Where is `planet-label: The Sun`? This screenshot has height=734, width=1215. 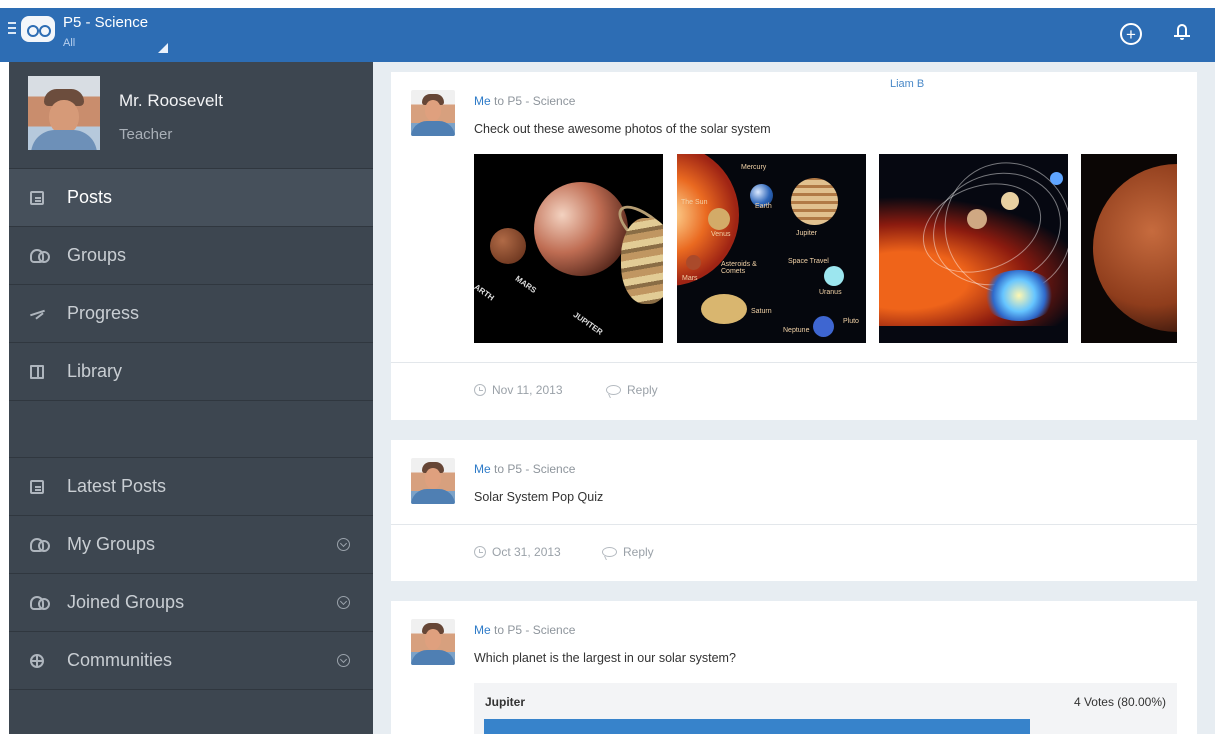 planet-label: The Sun is located at coordinates (694, 202).